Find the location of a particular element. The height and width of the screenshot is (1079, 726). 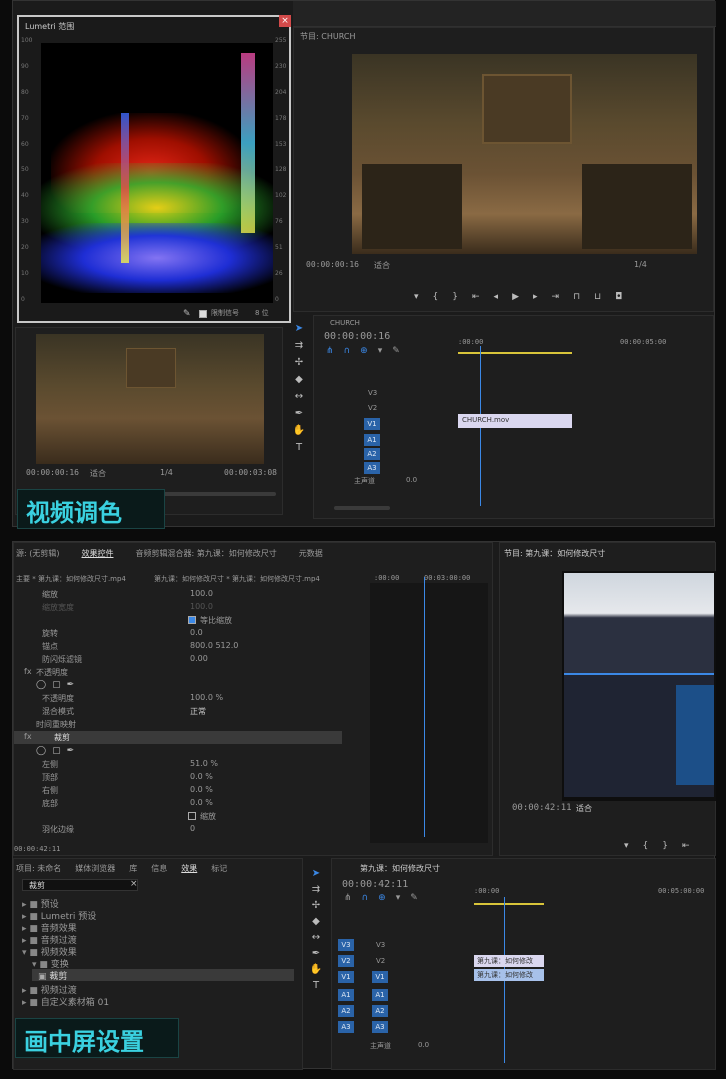

tab-media-browser: 媒体浏览器 is located at coordinates (95, 868).